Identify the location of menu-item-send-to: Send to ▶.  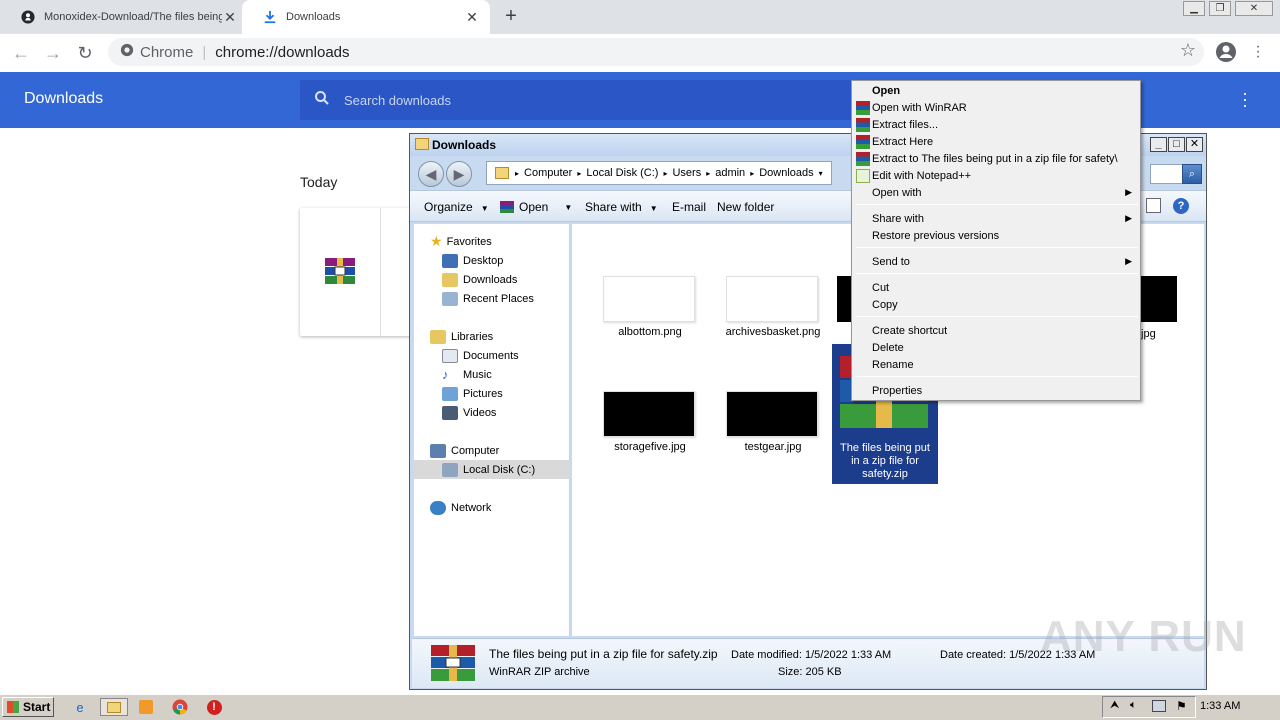
(996, 261).